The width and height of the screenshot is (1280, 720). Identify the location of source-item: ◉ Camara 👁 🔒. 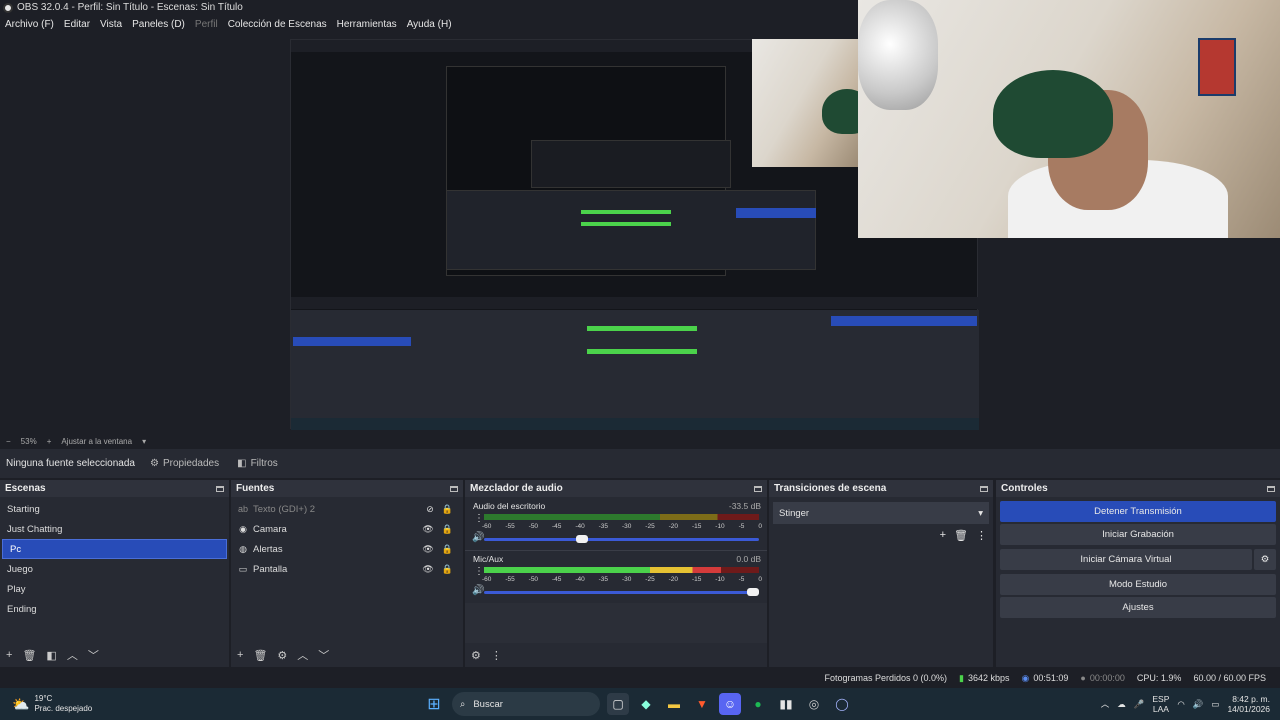
(347, 529).